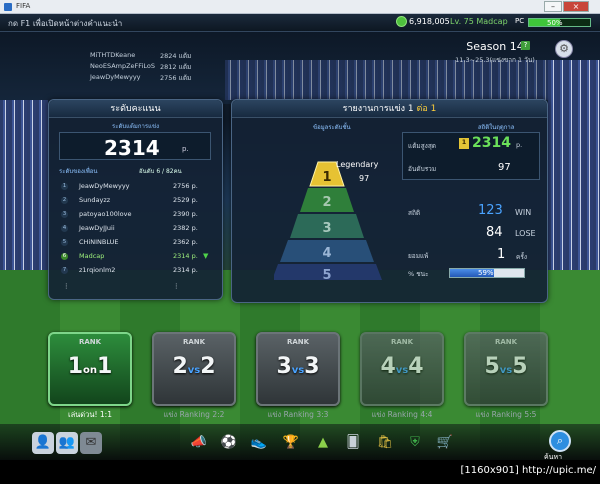  I want to click on top-player-notice: JeawDyMewyyy 2756 แต้ม, so click(140, 77).